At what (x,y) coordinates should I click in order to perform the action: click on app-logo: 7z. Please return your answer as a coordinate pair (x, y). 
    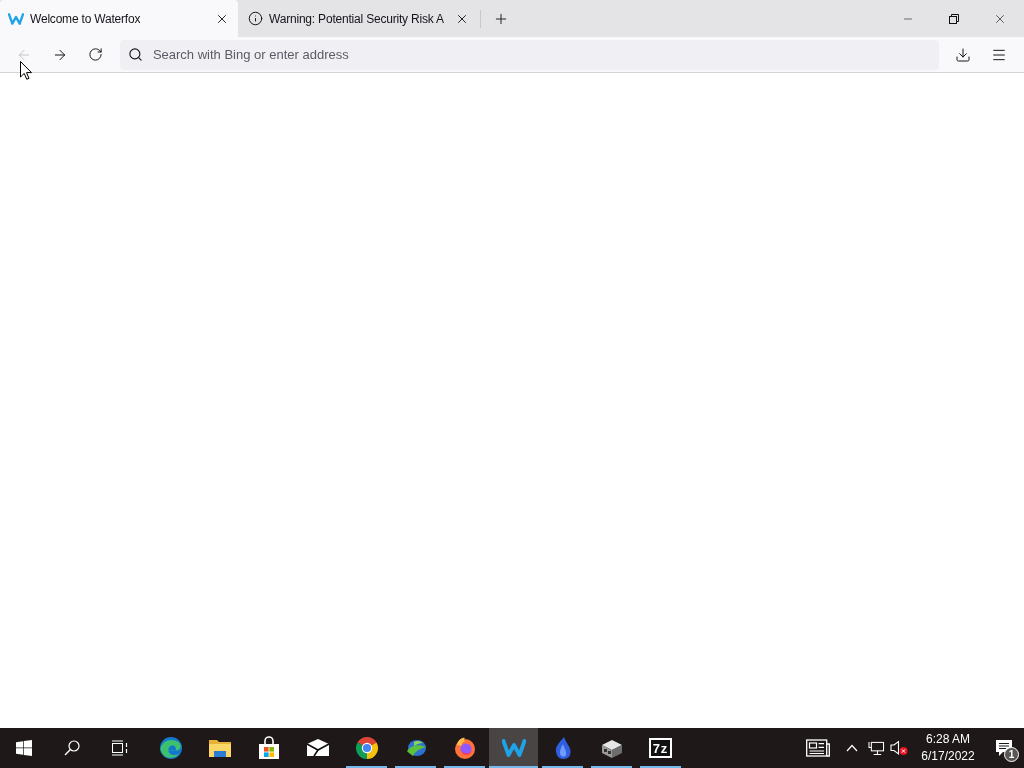
    Looking at the image, I should click on (660, 748).